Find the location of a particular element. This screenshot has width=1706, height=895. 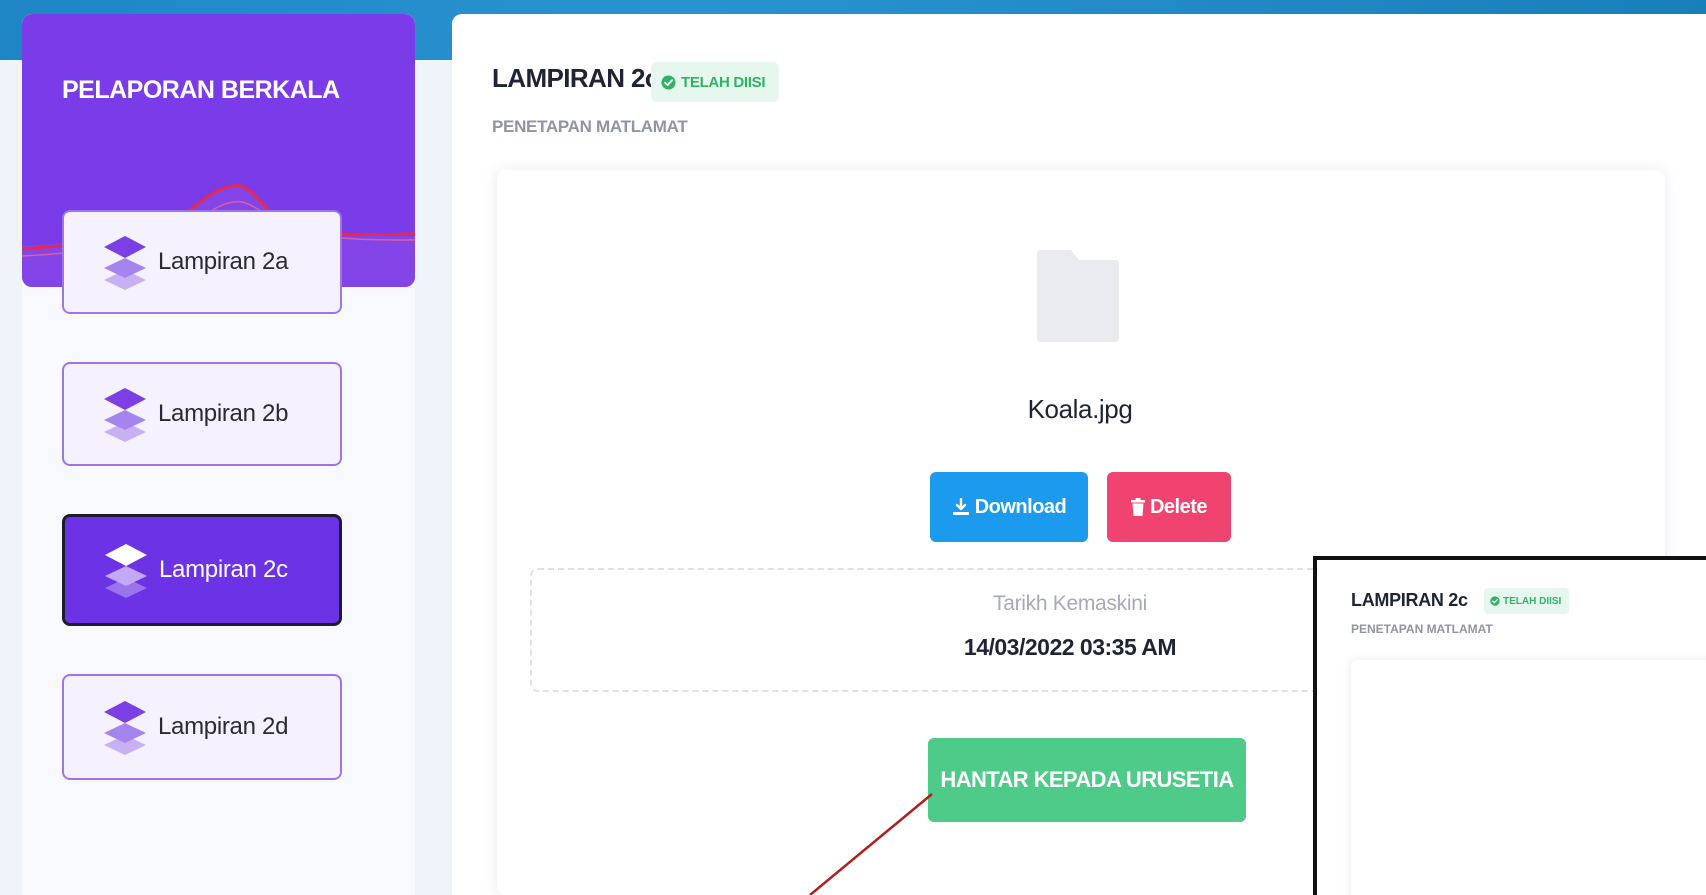

file-name: Koala.jpg is located at coordinates (1080, 409).